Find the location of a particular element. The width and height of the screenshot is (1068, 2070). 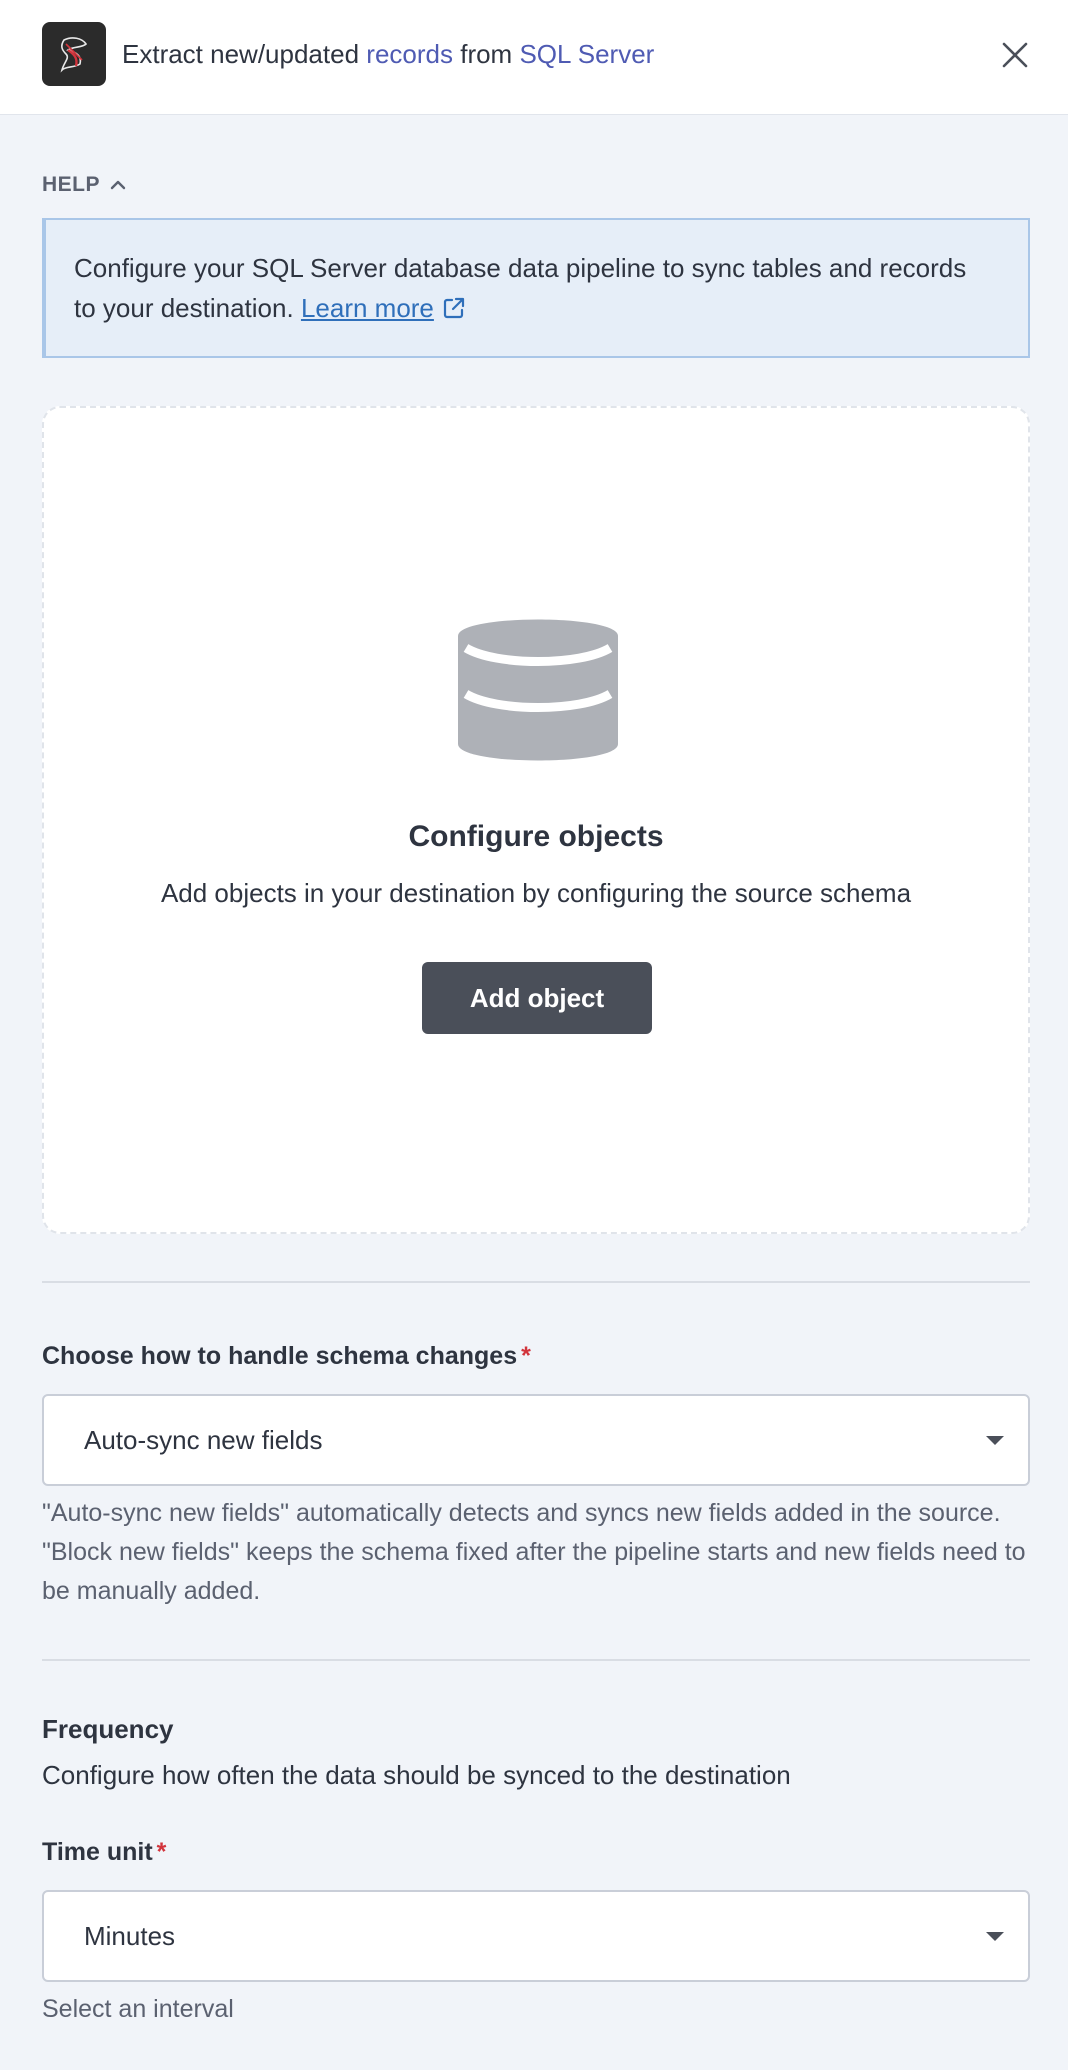

title-source: SQL Server is located at coordinates (587, 54).